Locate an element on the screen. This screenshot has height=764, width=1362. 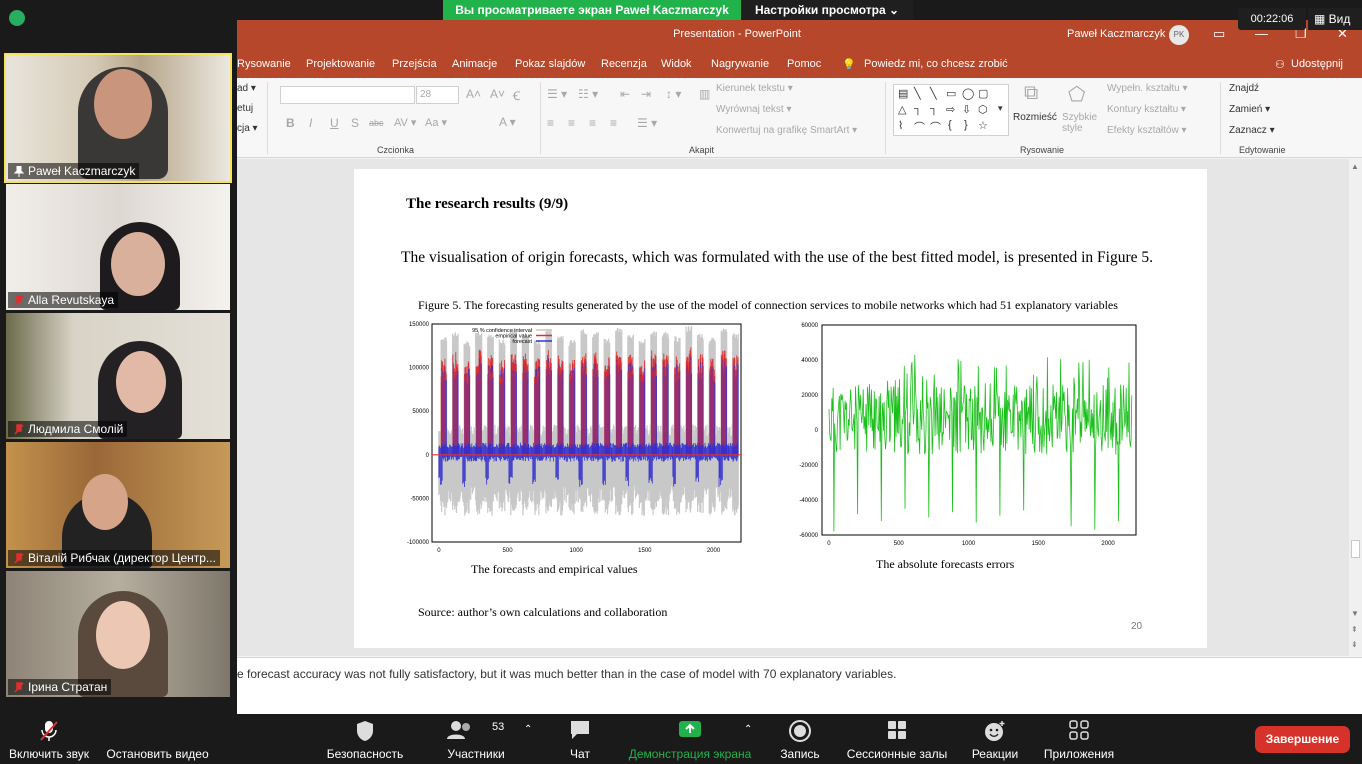
reactions-button: Реакции is located at coordinates (995, 739).